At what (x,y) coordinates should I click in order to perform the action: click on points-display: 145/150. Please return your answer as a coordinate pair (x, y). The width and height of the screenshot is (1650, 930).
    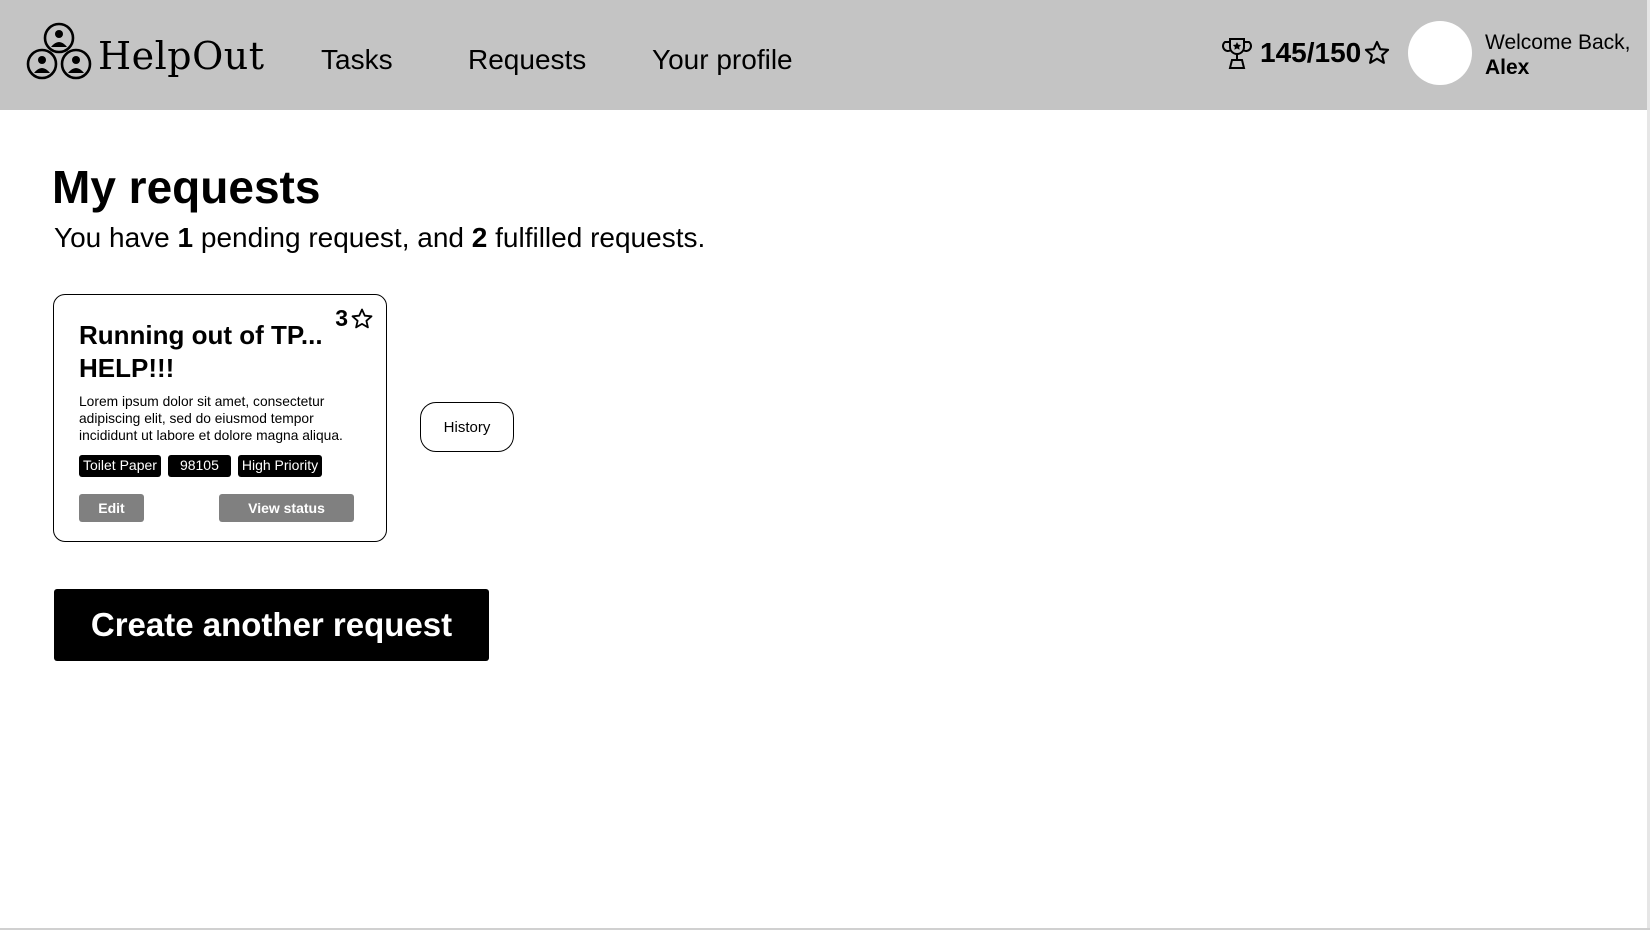
    Looking at the image, I should click on (1306, 53).